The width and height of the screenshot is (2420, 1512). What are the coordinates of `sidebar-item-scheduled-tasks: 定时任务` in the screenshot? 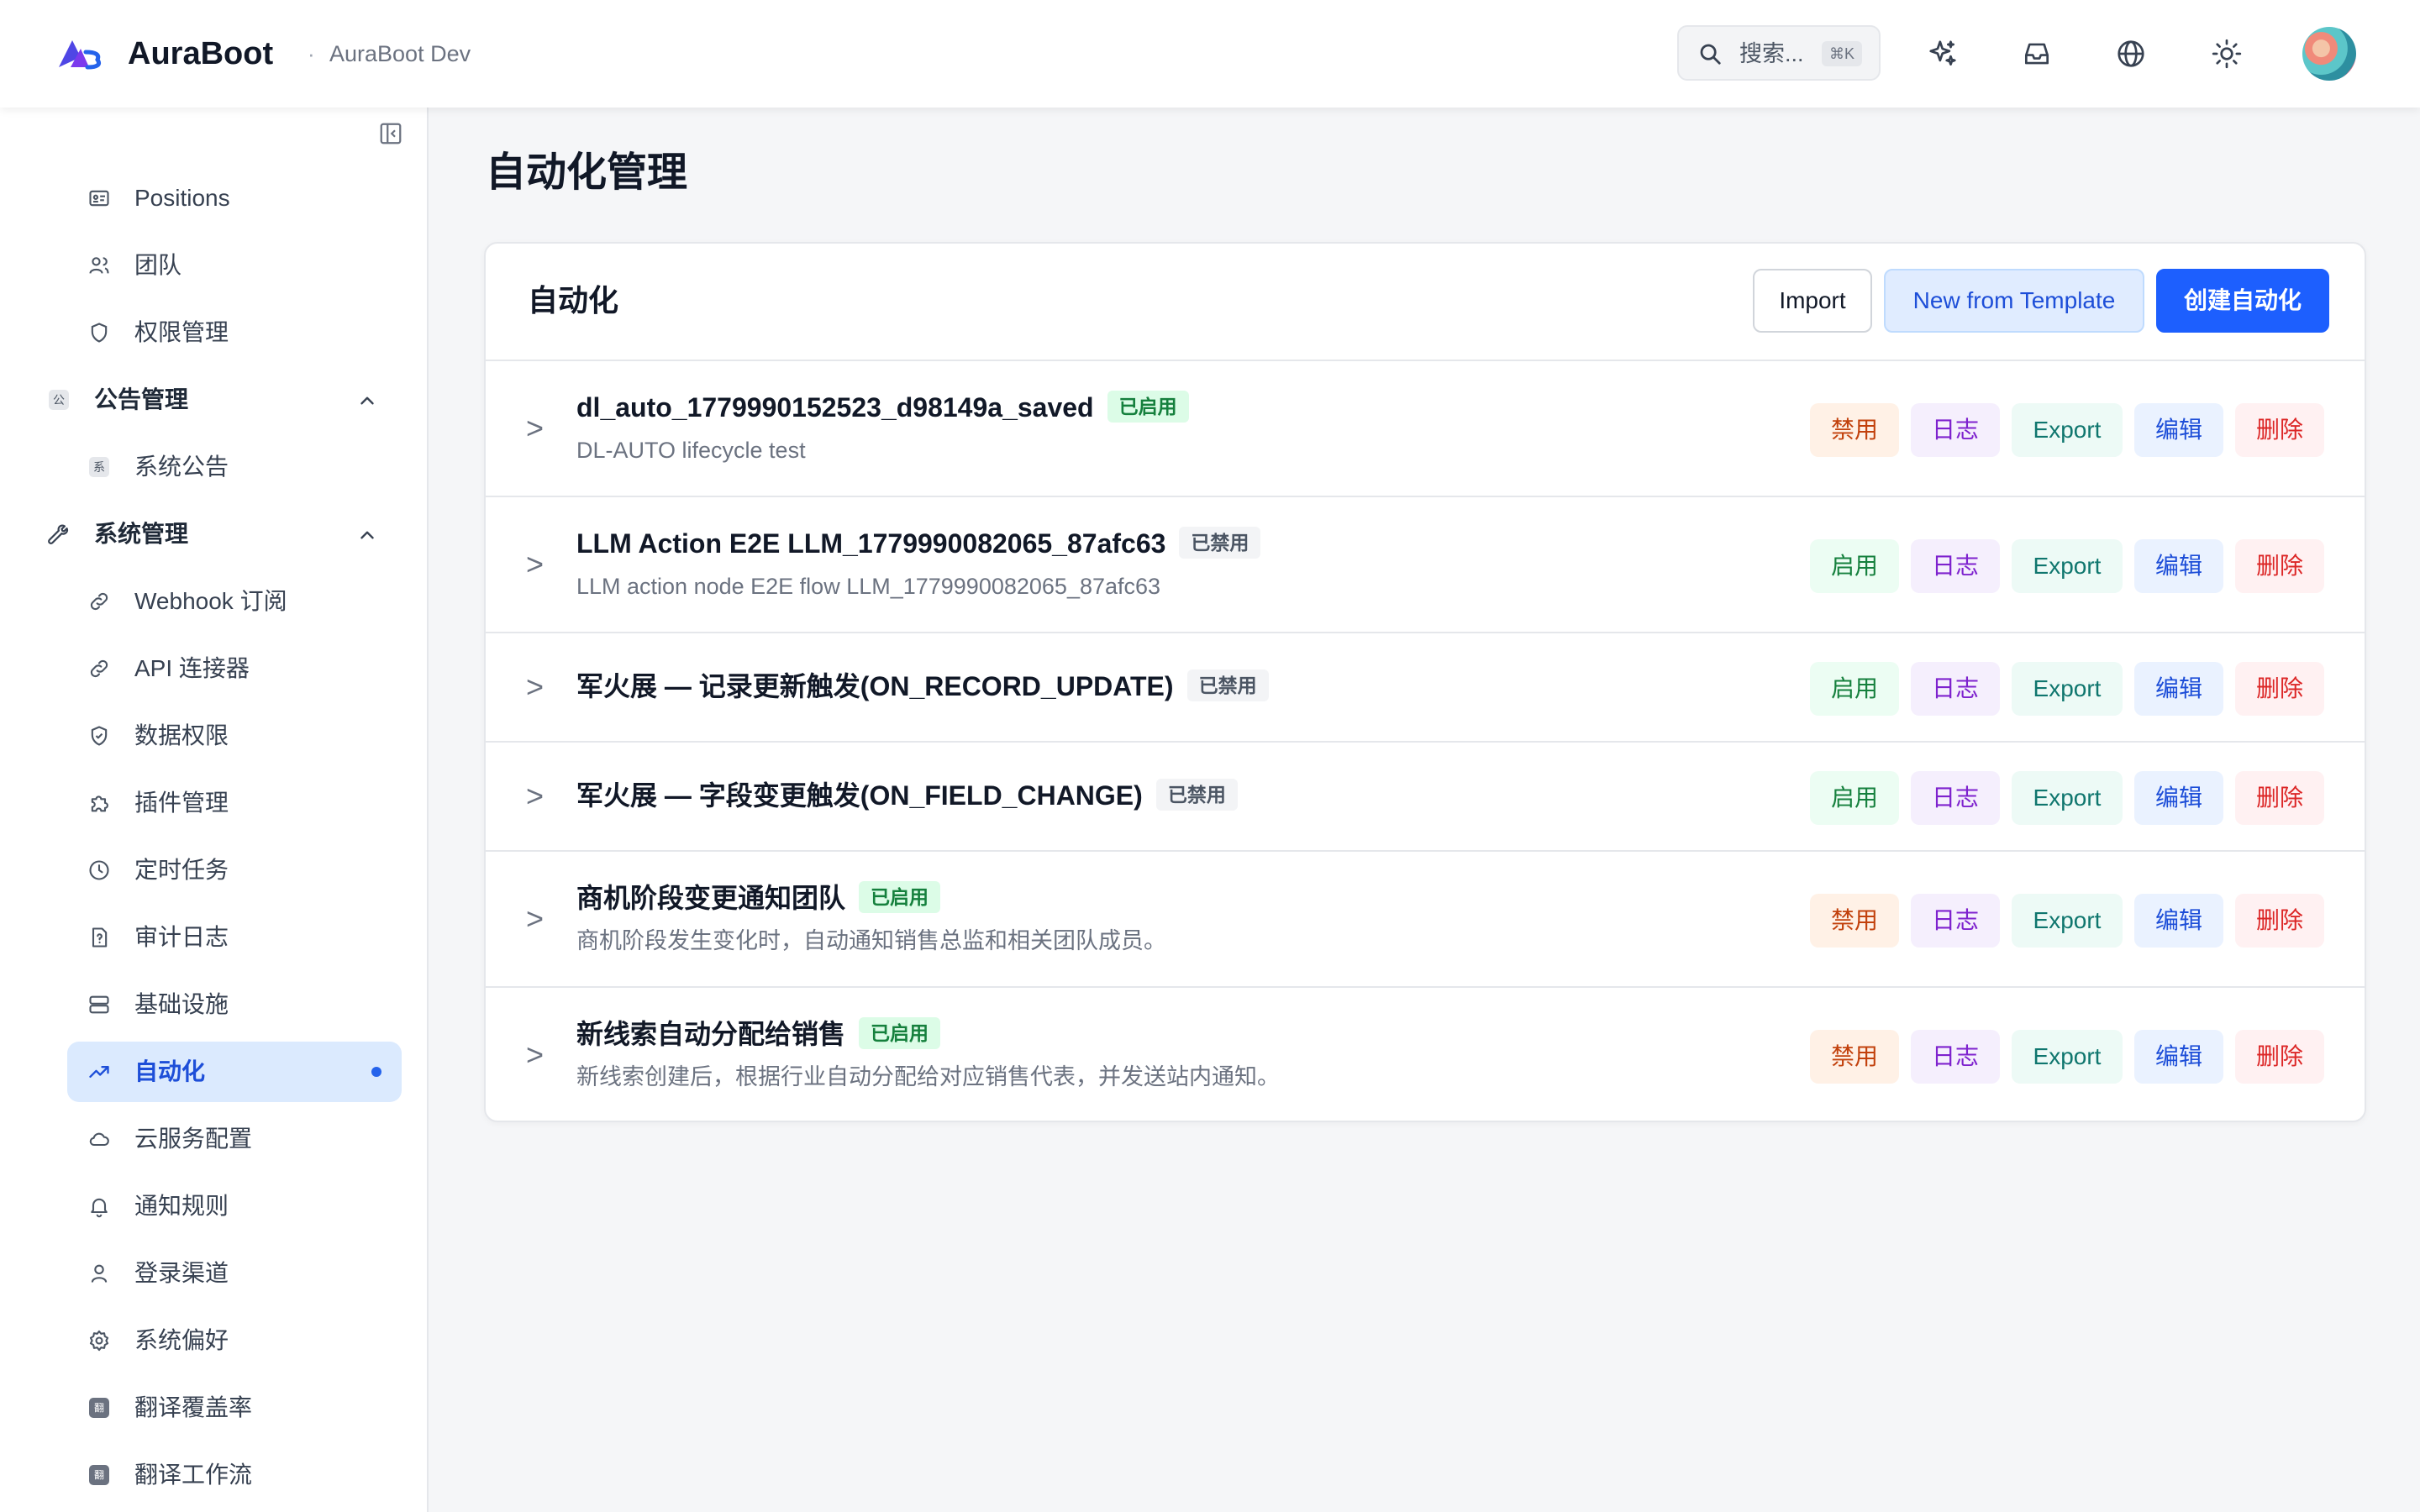 It's located at (234, 870).